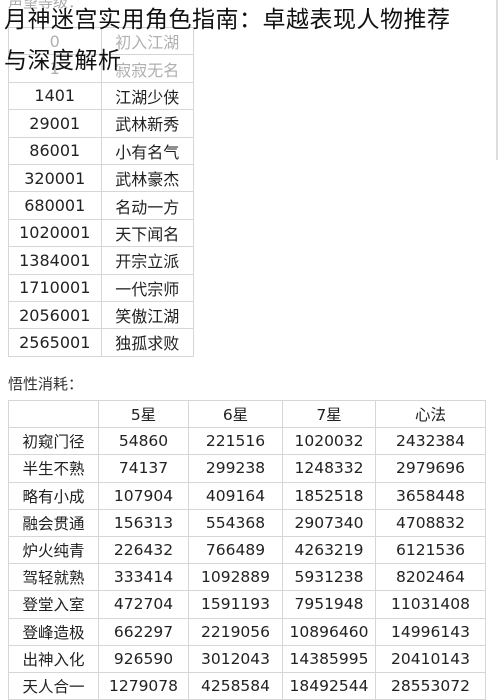 The width and height of the screenshot is (500, 700). Describe the element at coordinates (147, 260) in the screenshot. I see `rank-name-cell: 开宗立派` at that location.